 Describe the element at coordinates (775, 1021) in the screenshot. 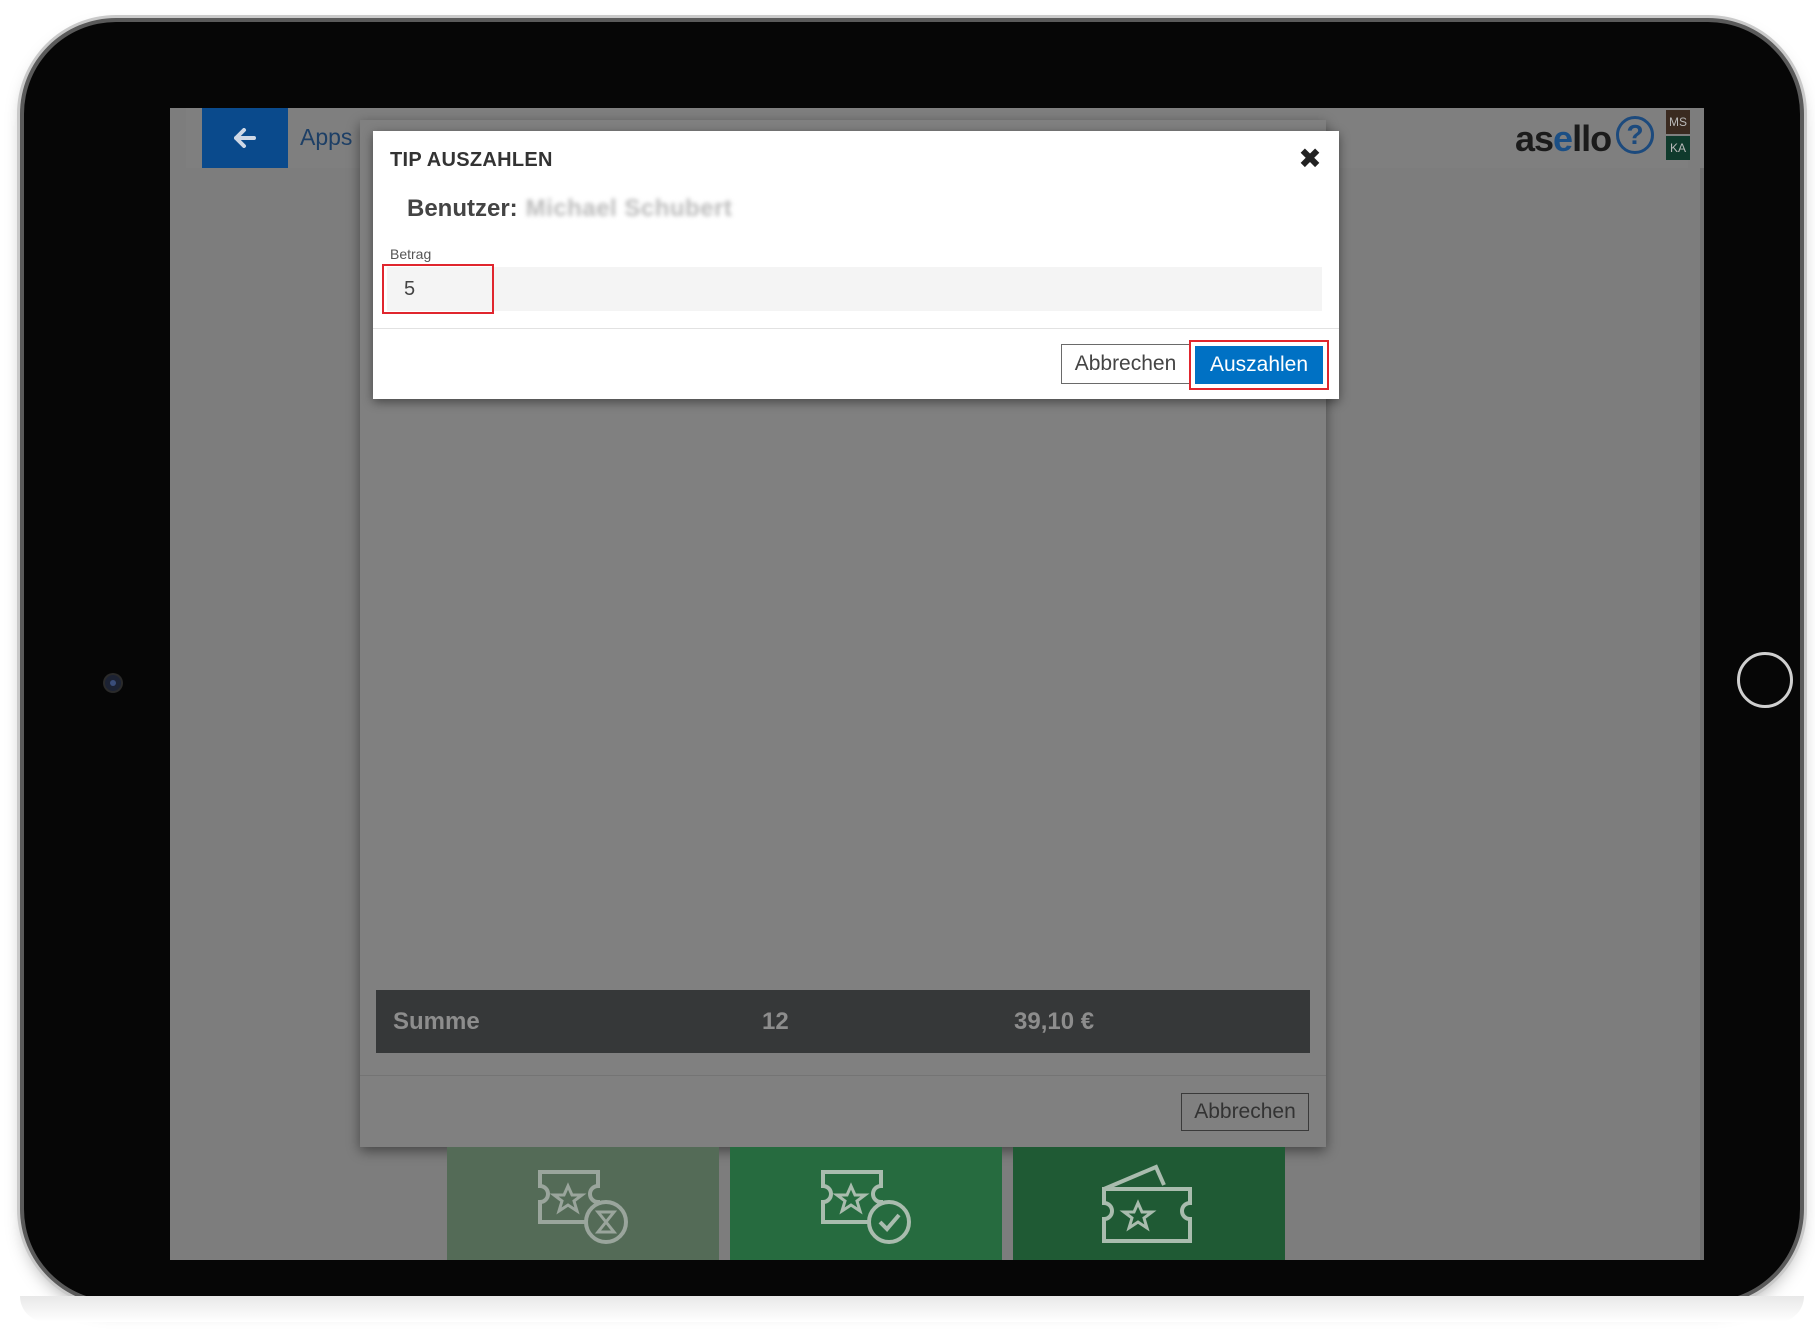

I see `sum-count: 12` at that location.